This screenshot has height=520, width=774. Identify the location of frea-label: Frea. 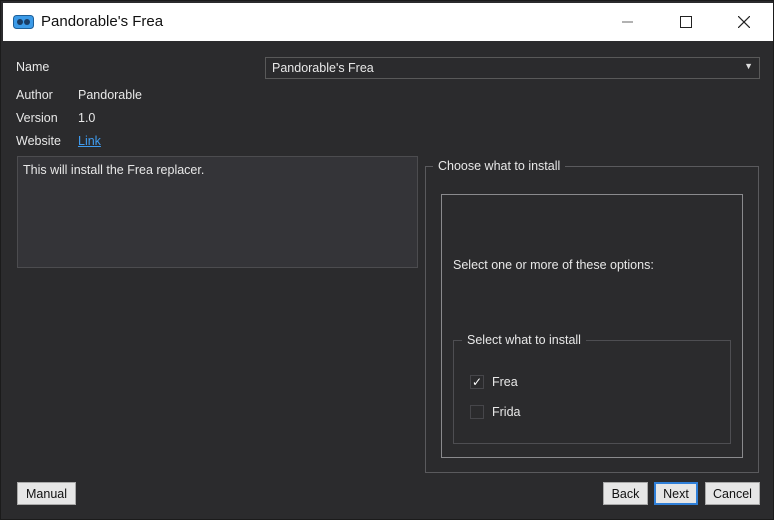
(505, 382).